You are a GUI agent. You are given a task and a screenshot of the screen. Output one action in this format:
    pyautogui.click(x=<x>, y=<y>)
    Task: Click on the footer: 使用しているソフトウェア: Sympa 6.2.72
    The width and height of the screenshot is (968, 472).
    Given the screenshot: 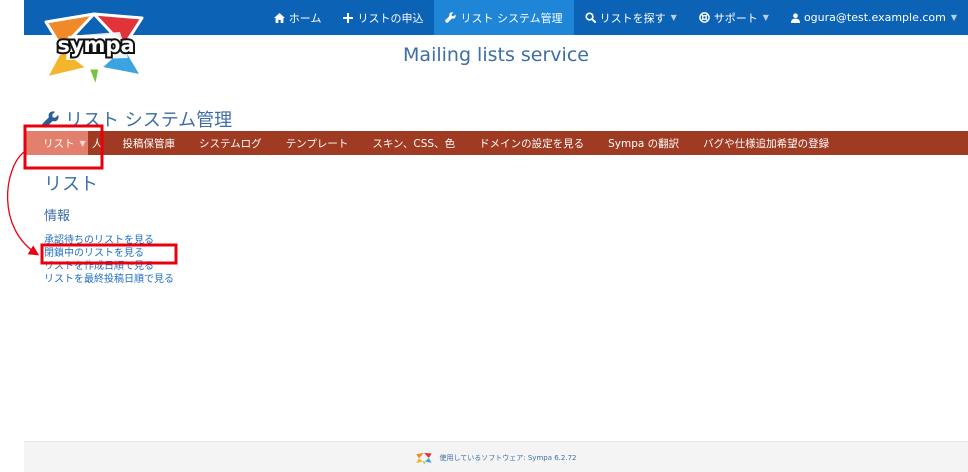 What is the action you would take?
    pyautogui.click(x=496, y=456)
    